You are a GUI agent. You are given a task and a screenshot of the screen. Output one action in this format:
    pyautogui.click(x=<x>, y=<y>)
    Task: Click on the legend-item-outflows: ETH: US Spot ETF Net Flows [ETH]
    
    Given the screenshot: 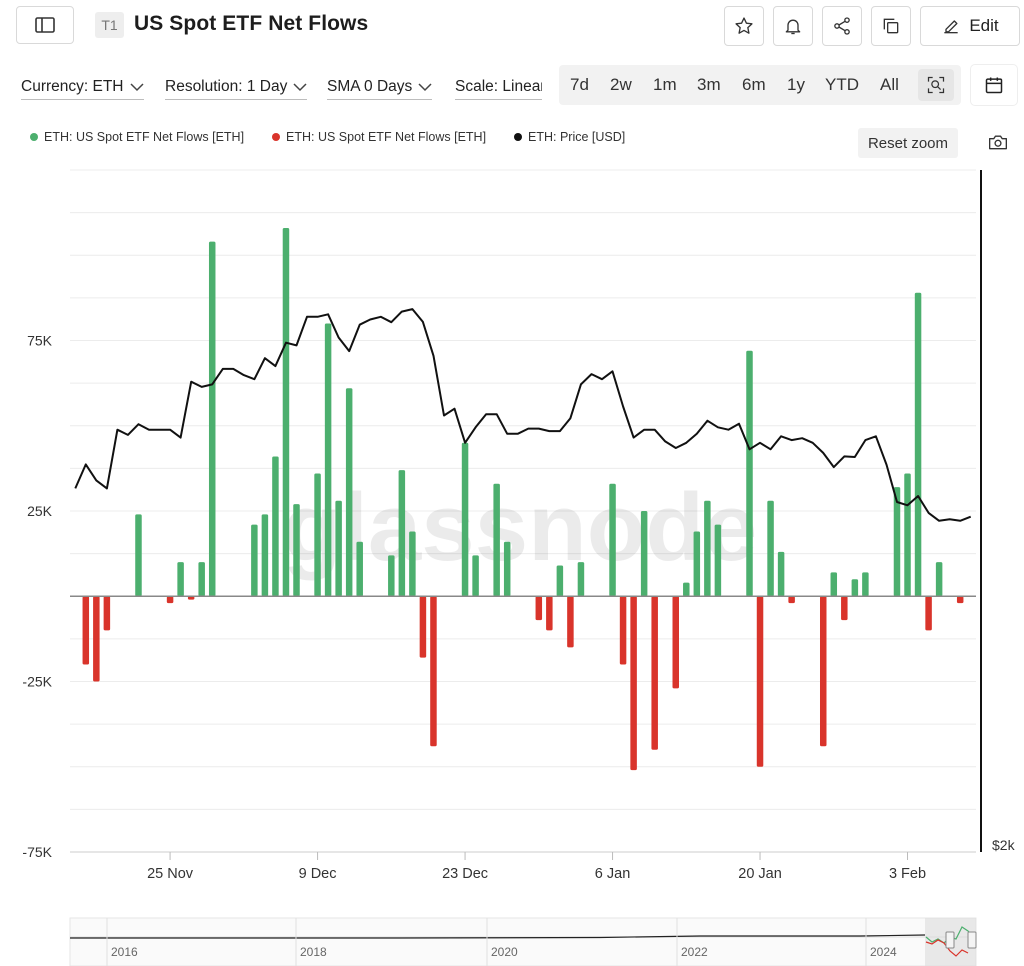 What is the action you would take?
    pyautogui.click(x=379, y=137)
    